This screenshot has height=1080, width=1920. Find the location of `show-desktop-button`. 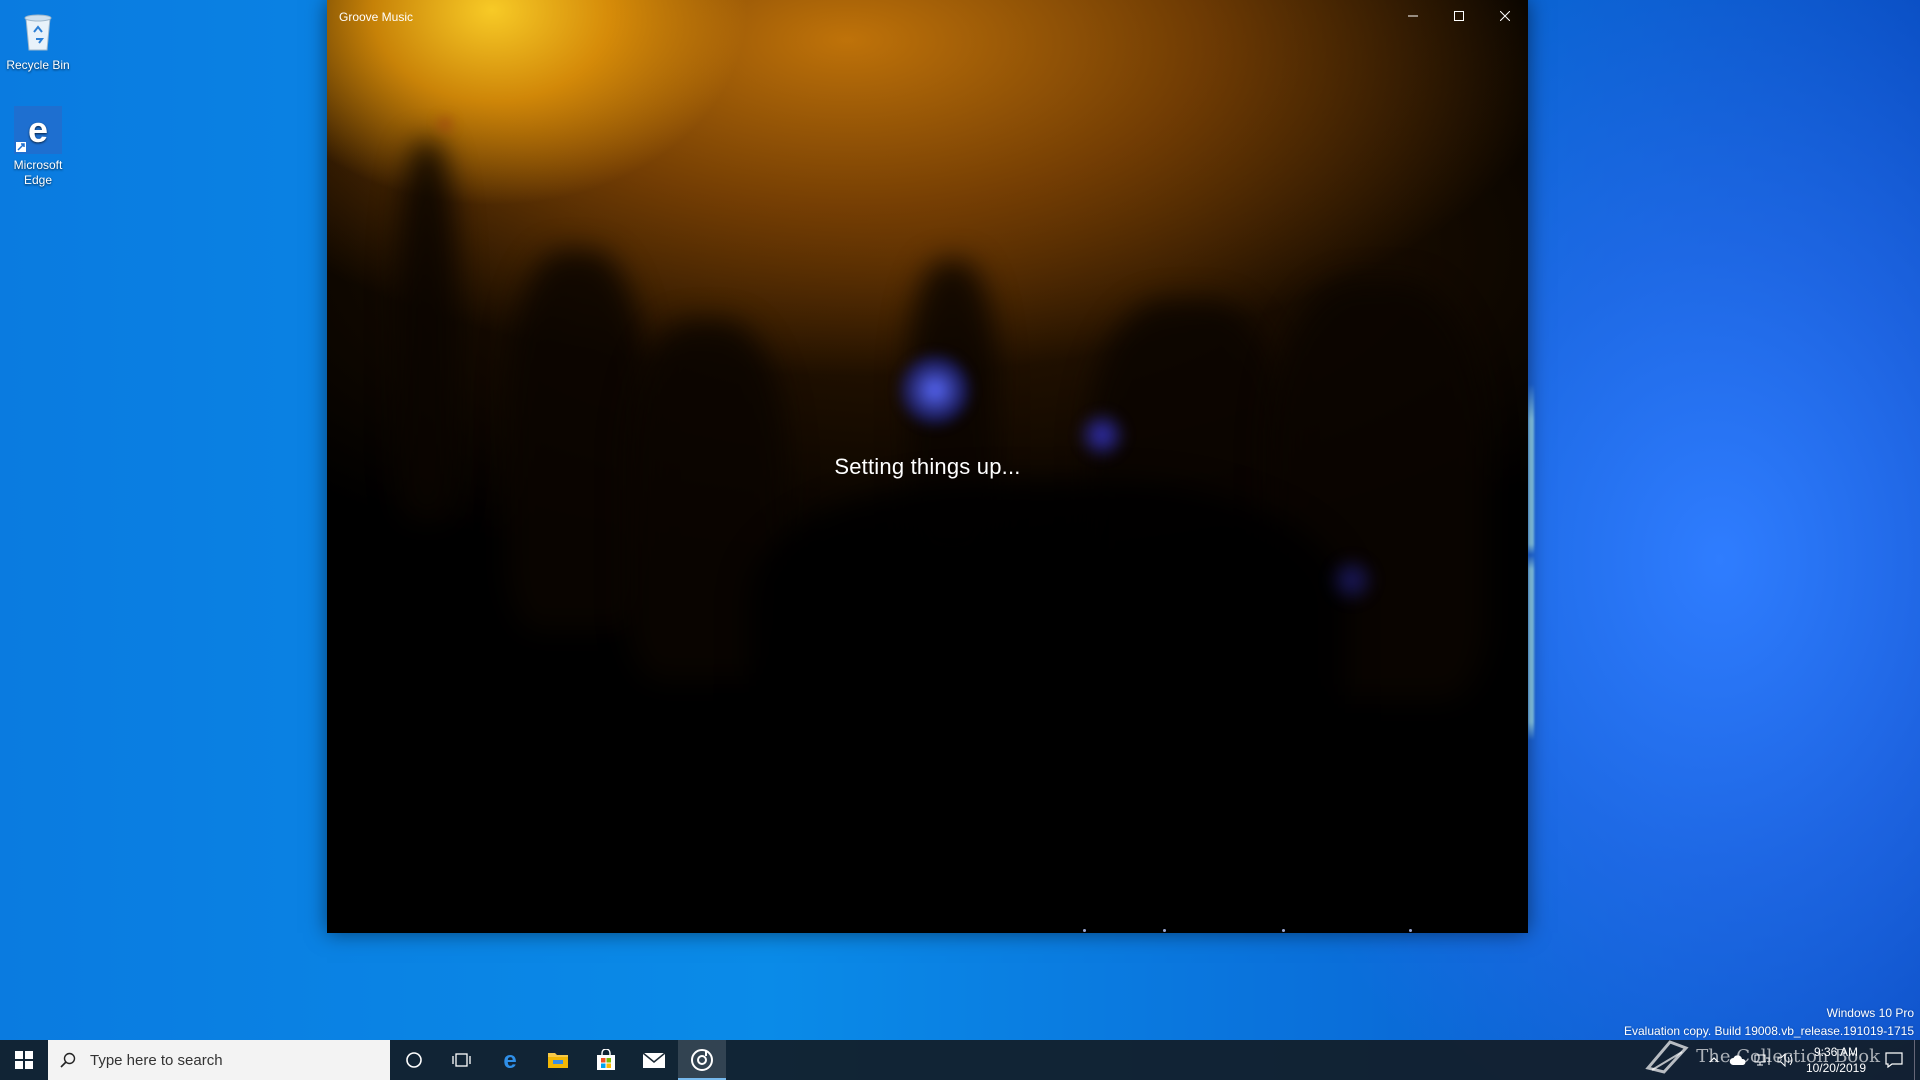

show-desktop-button is located at coordinates (1917, 1060).